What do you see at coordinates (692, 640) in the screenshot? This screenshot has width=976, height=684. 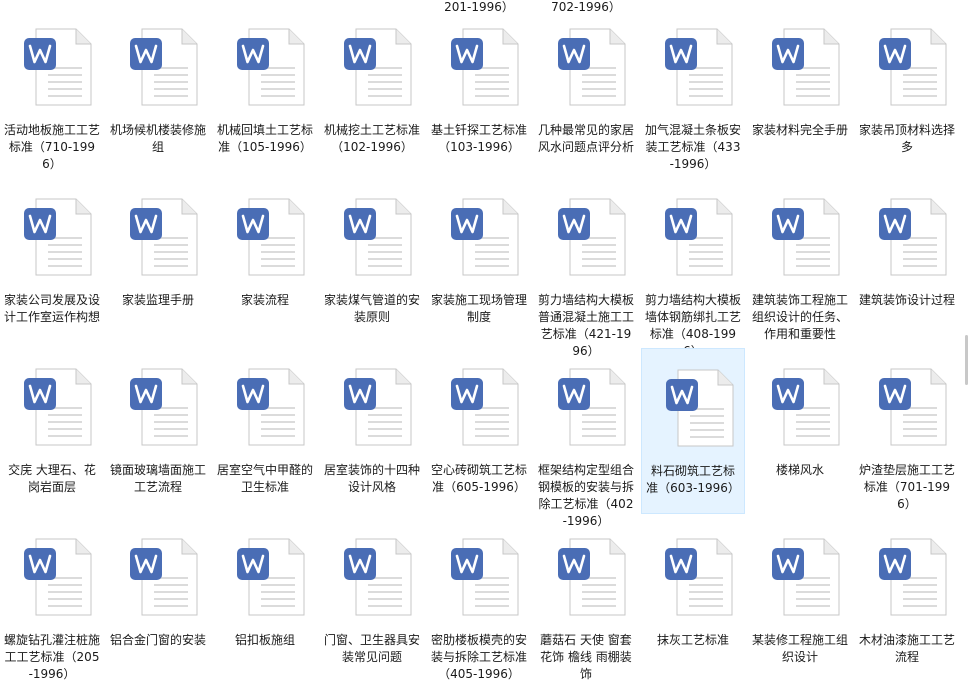 I see `file-name-label: 抹灰工艺标准` at bounding box center [692, 640].